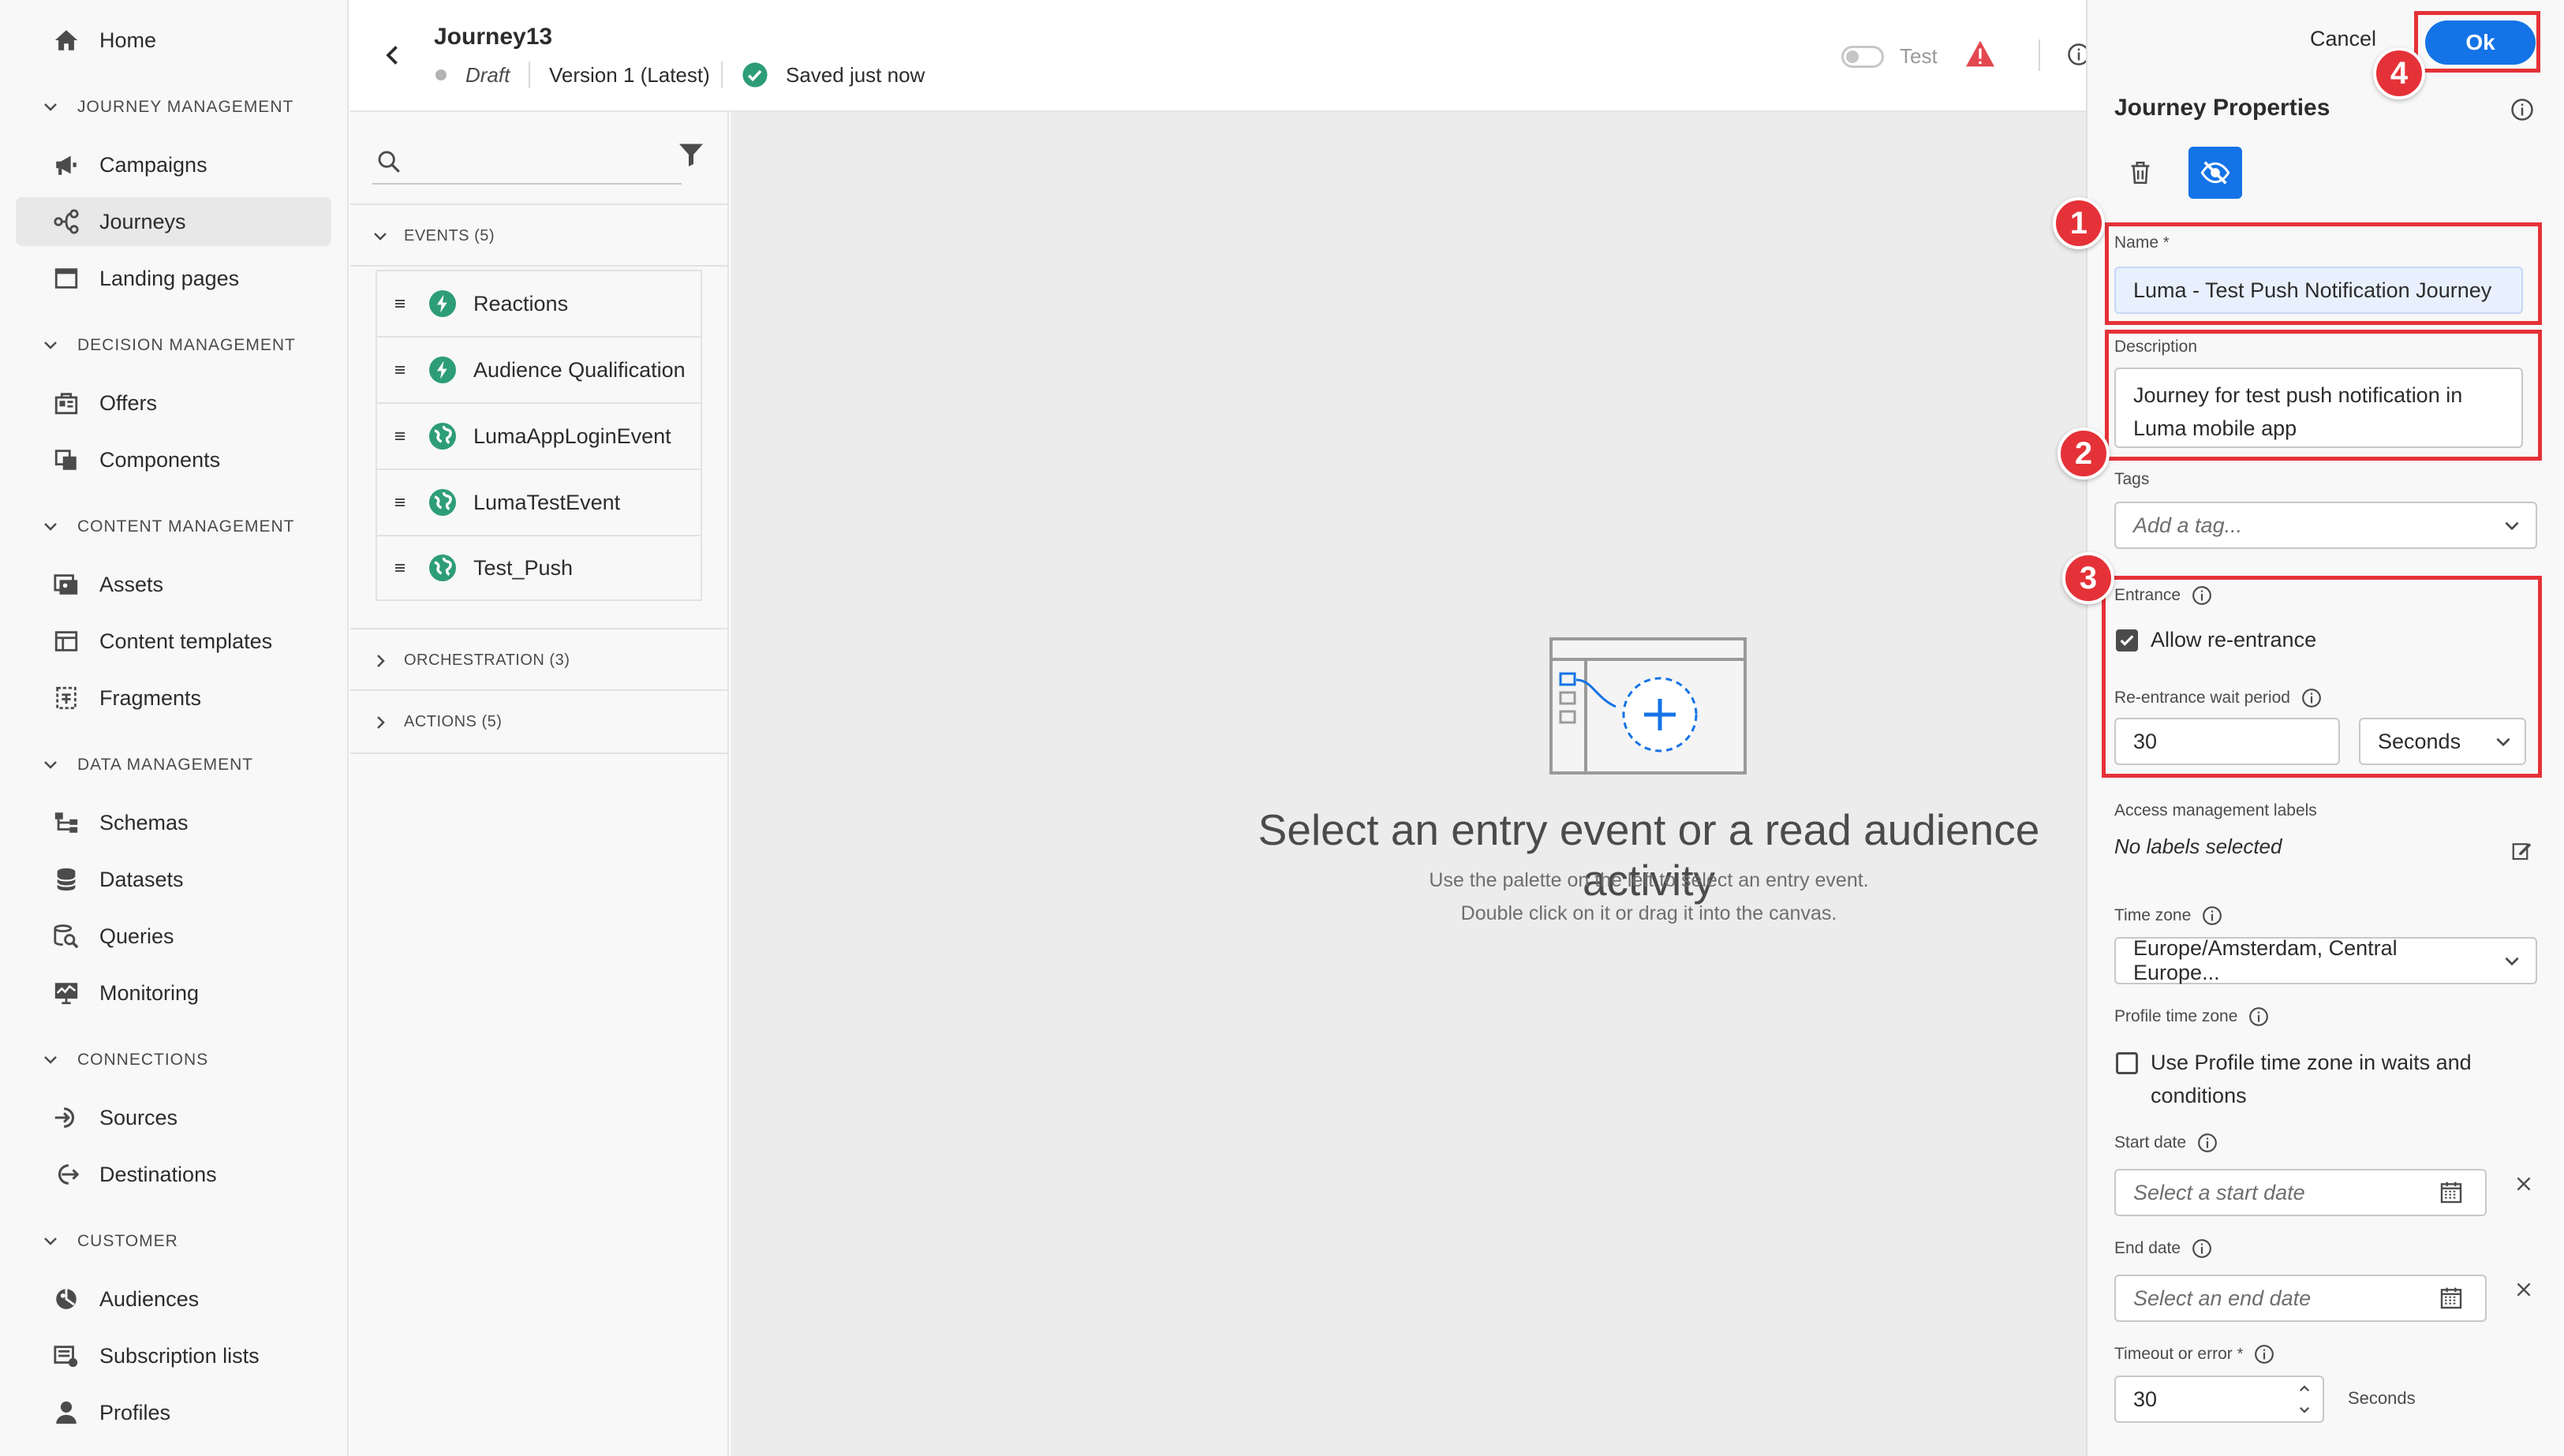  What do you see at coordinates (393, 55) in the screenshot?
I see `back-arrow-icon` at bounding box center [393, 55].